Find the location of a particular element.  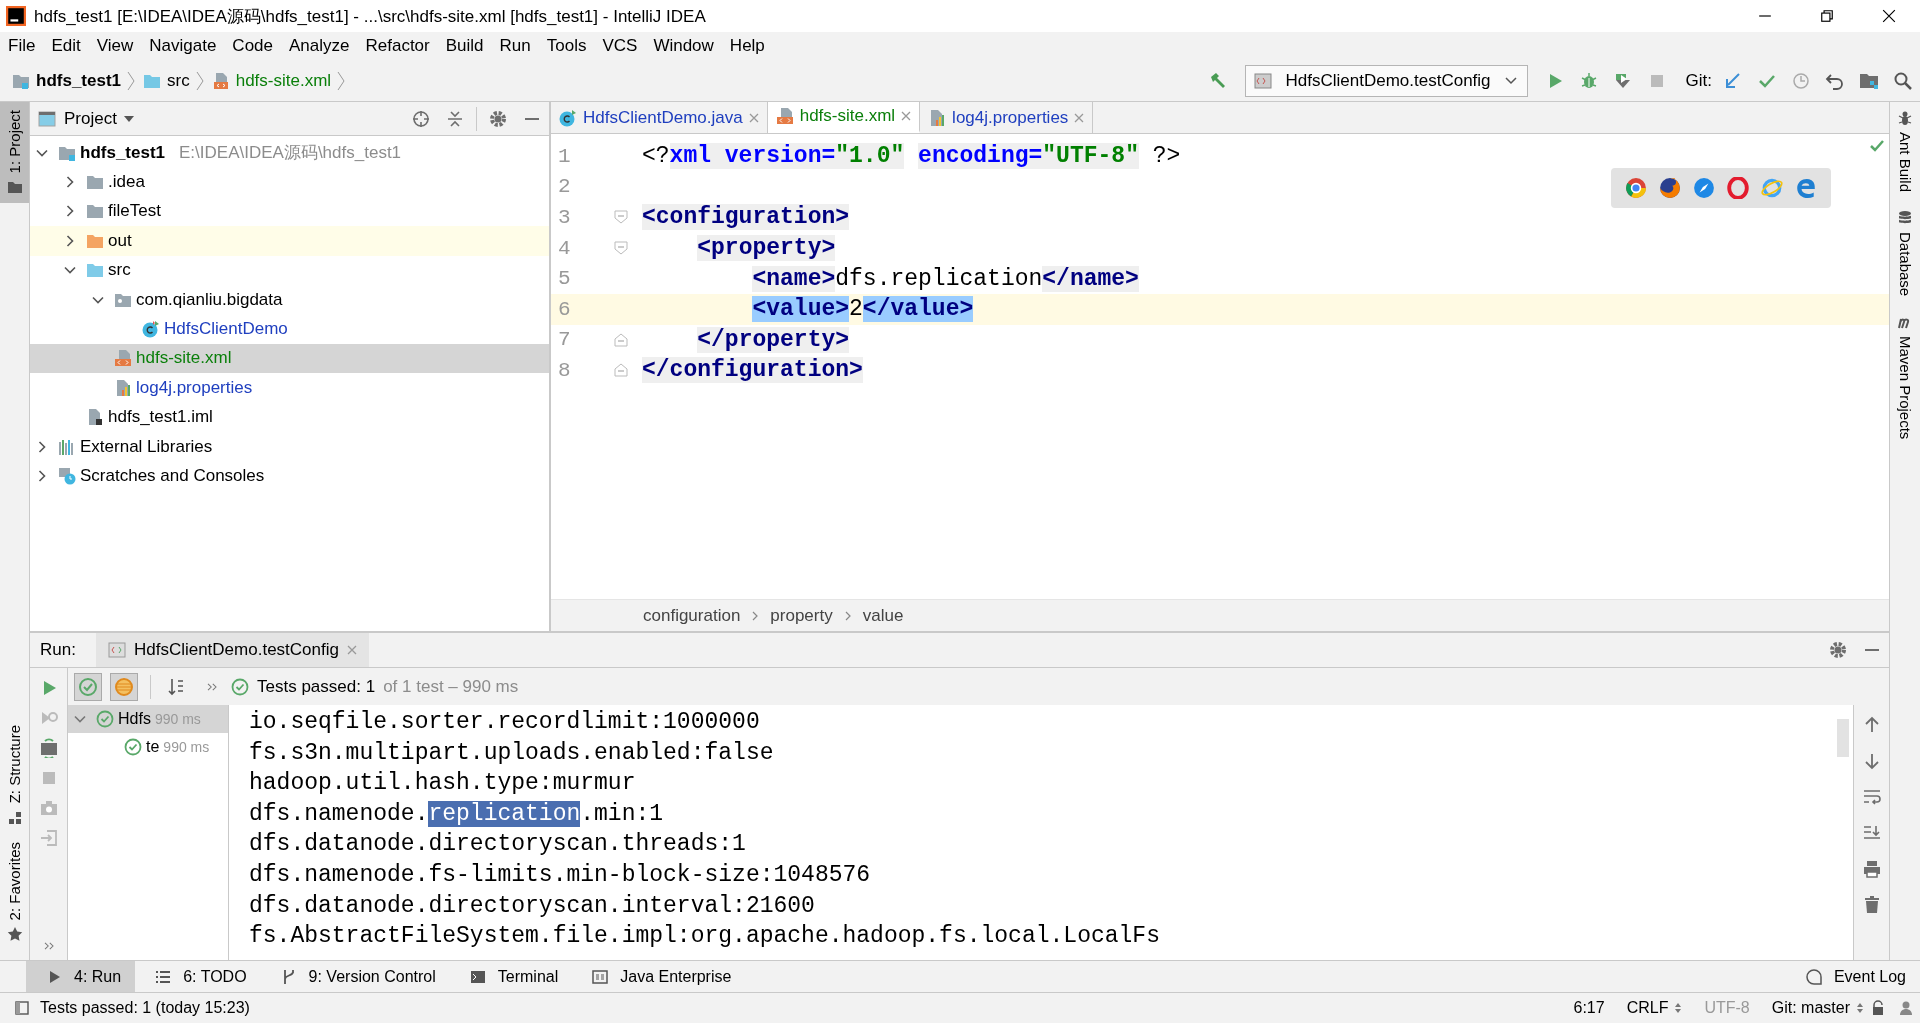

run-config-dropdown: HdfsClientDemo.testConfig is located at coordinates (1386, 80).